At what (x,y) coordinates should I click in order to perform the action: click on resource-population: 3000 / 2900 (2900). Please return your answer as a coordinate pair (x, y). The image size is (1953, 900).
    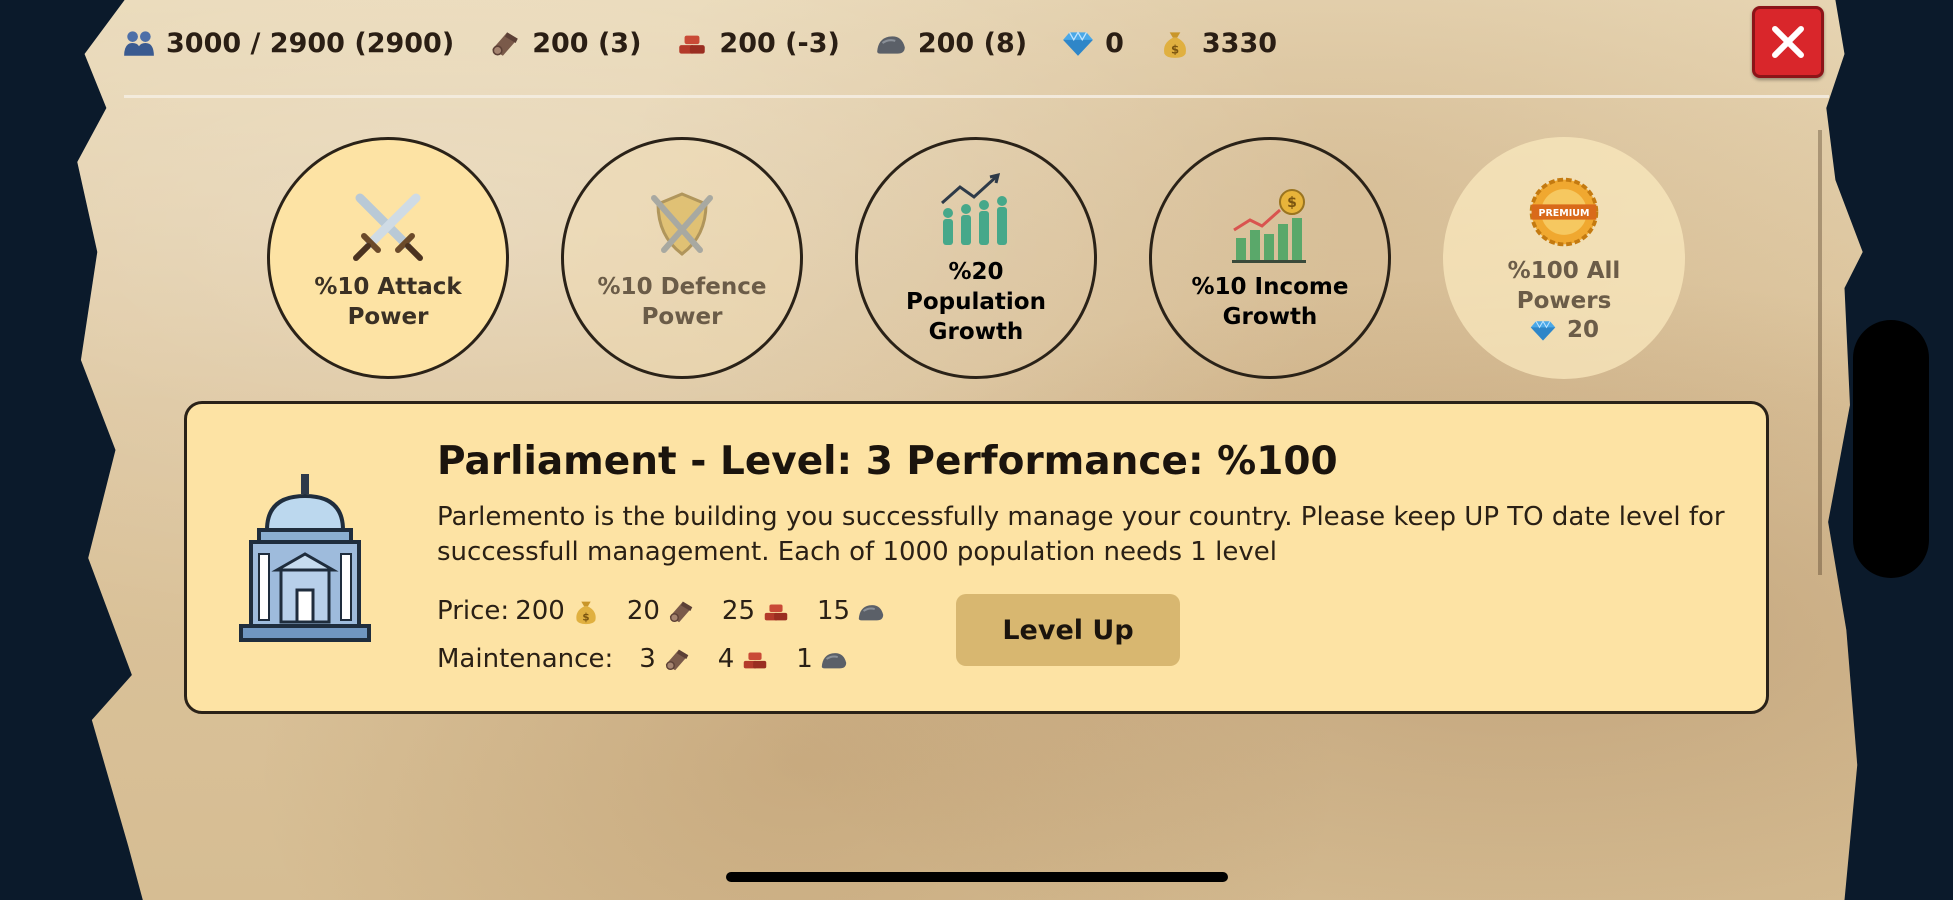
    Looking at the image, I should click on (288, 43).